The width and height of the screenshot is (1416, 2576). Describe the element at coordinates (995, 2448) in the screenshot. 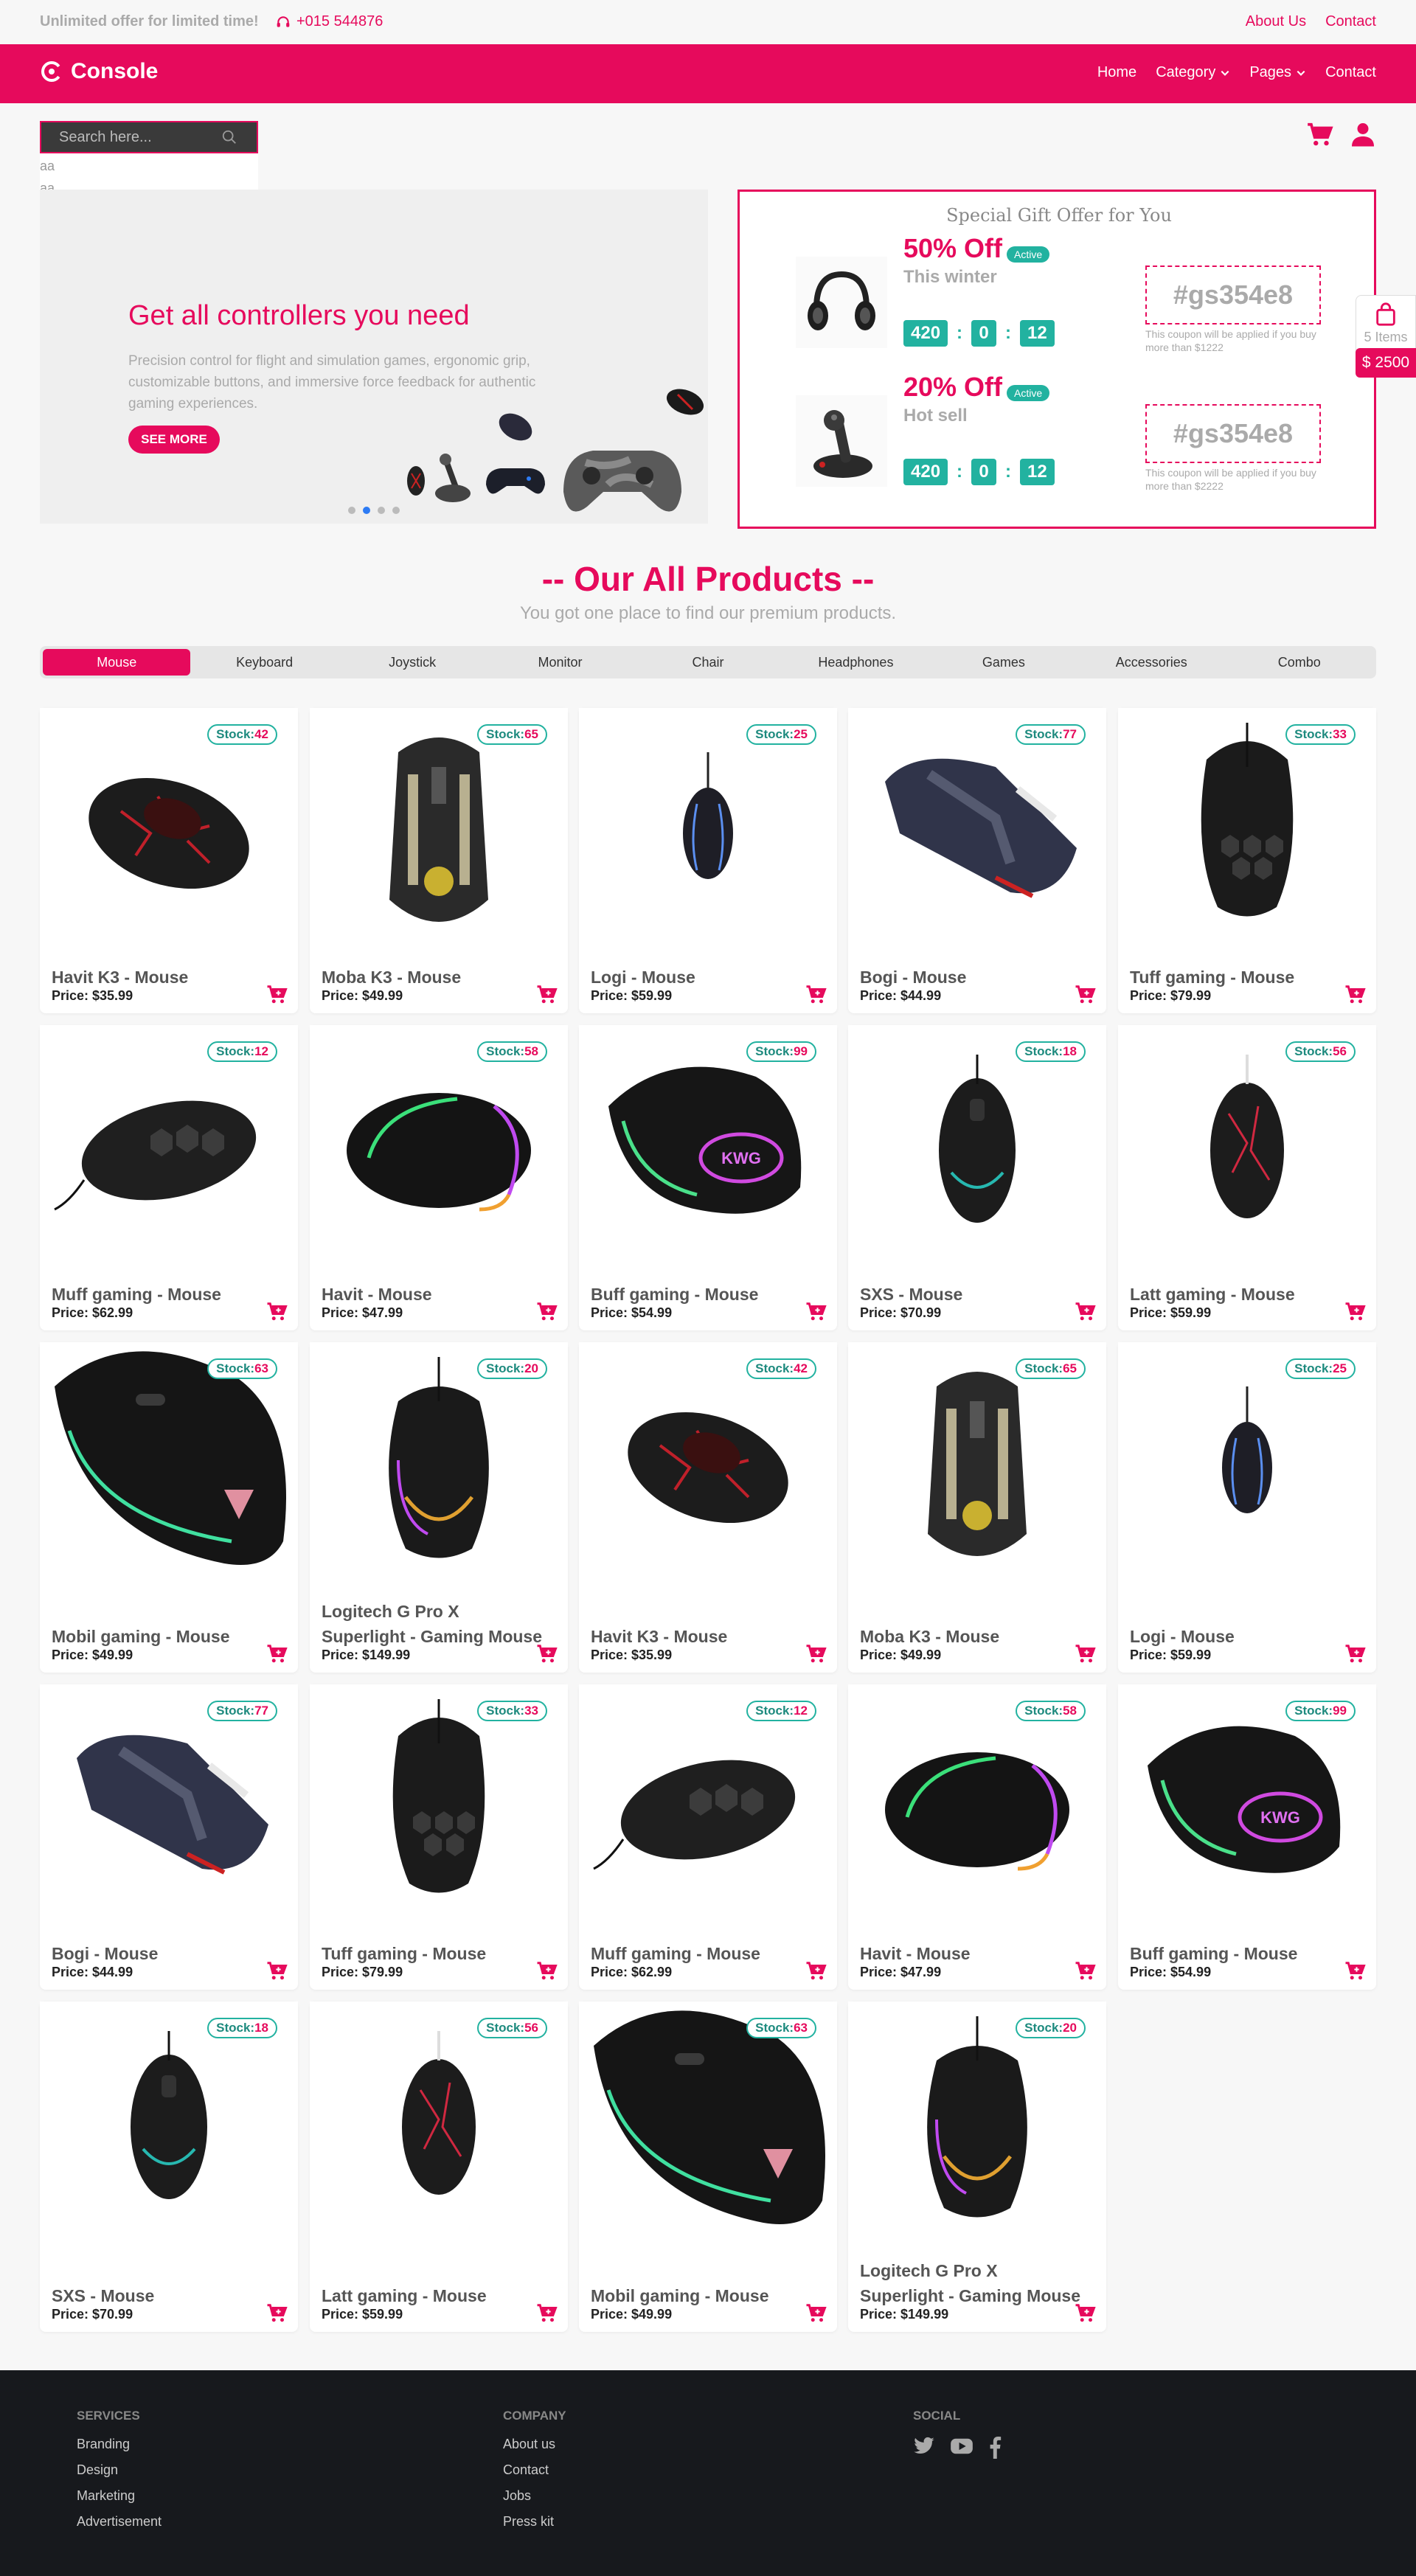

I see `facebook-icon` at that location.